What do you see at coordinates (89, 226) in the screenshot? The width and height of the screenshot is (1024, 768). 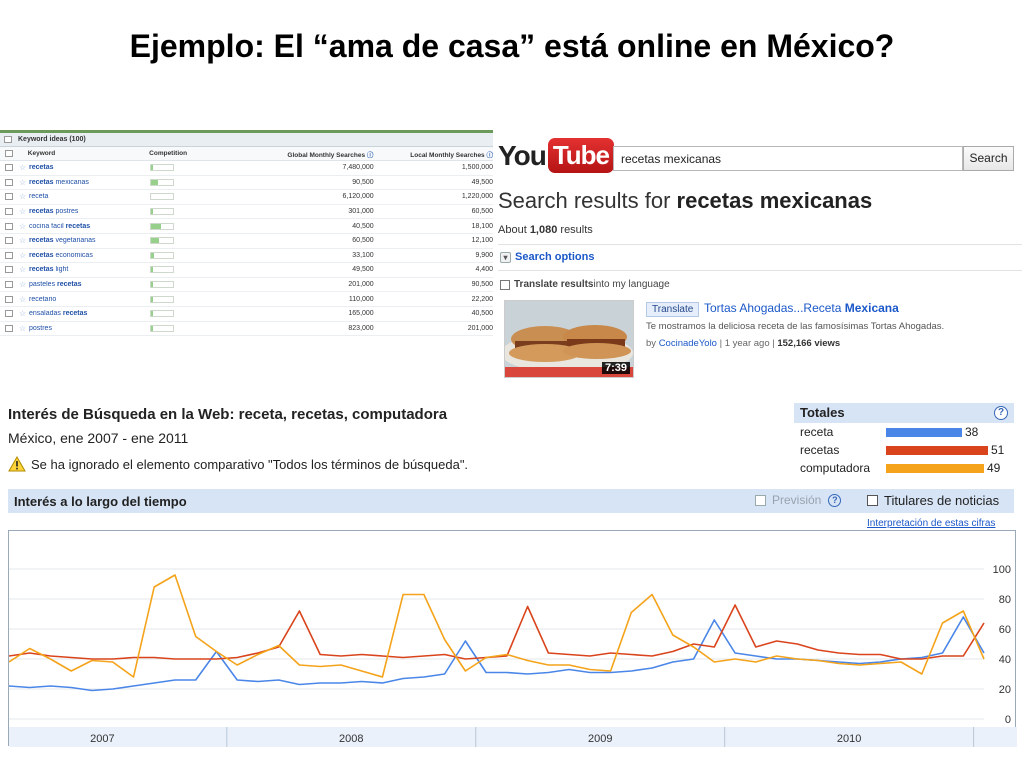 I see `keyword-link: cocina facil recetas` at bounding box center [89, 226].